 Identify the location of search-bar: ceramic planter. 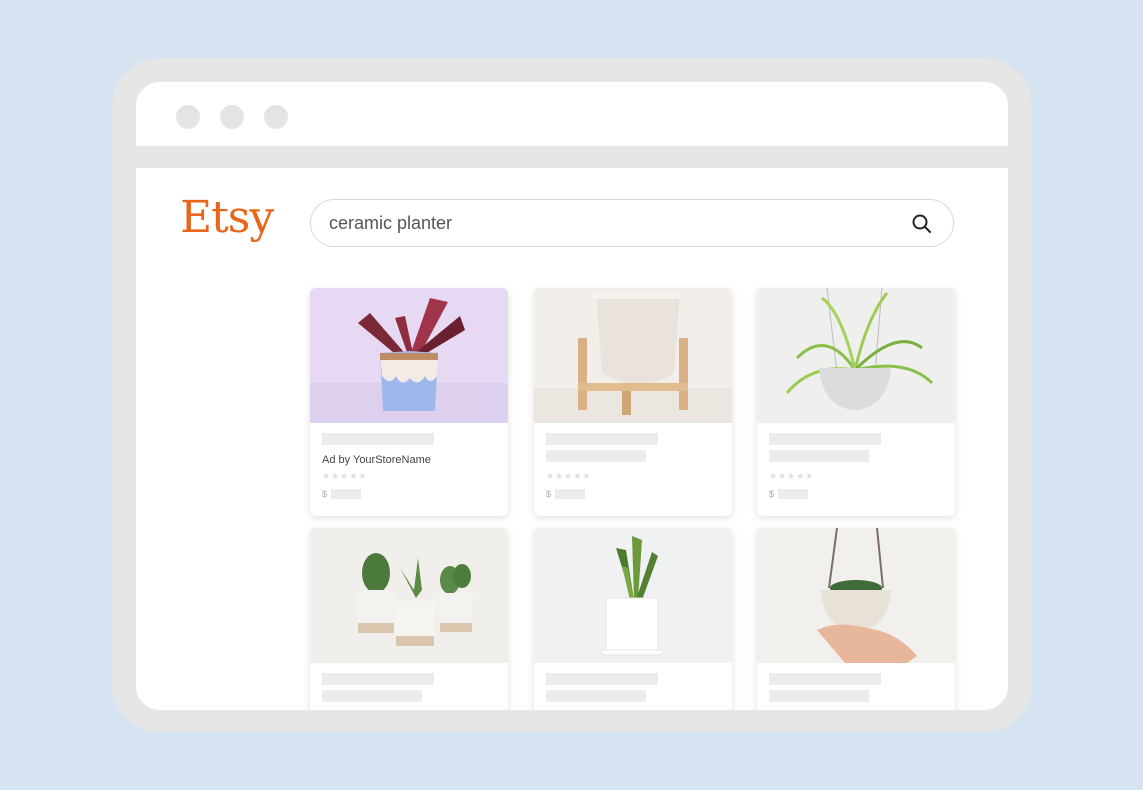
(632, 223).